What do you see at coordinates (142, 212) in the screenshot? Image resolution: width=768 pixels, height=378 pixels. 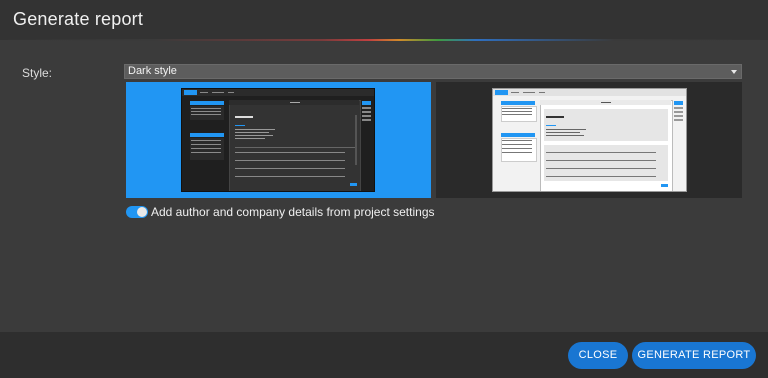 I see `toggle-knob` at bounding box center [142, 212].